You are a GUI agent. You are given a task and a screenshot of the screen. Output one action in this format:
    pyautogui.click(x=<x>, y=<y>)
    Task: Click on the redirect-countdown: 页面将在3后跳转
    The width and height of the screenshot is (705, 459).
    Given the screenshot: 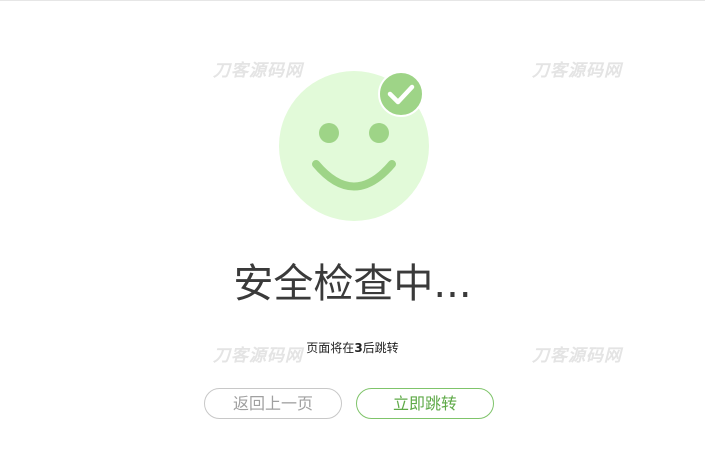 What is the action you would take?
    pyautogui.click(x=352, y=348)
    